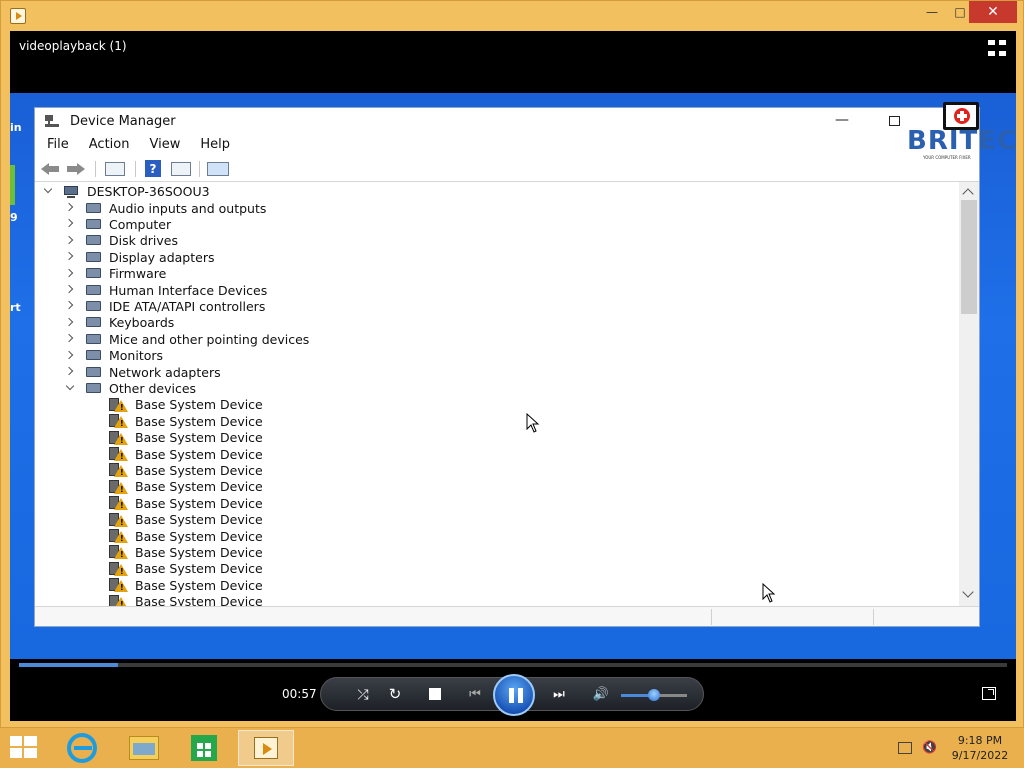 The image size is (1024, 768). Describe the element at coordinates (894, 121) in the screenshot. I see `dm-maximize-button` at that location.